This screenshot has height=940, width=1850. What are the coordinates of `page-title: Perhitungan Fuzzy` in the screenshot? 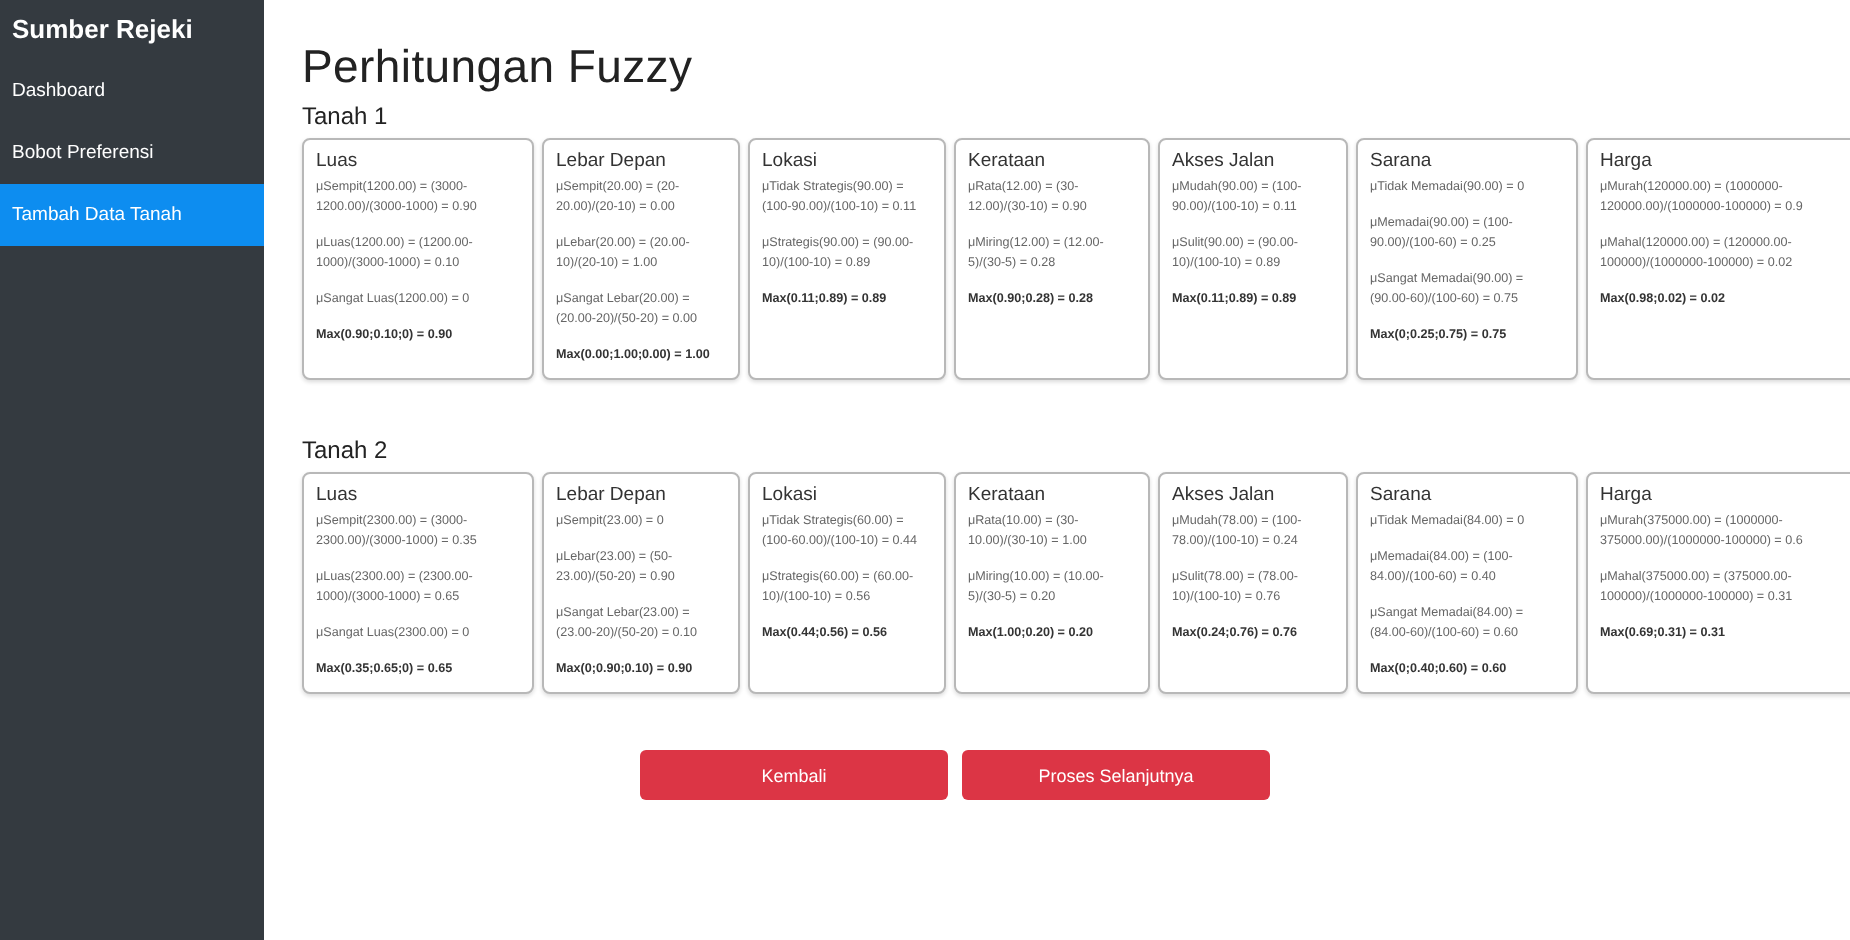 It's located at (498, 67).